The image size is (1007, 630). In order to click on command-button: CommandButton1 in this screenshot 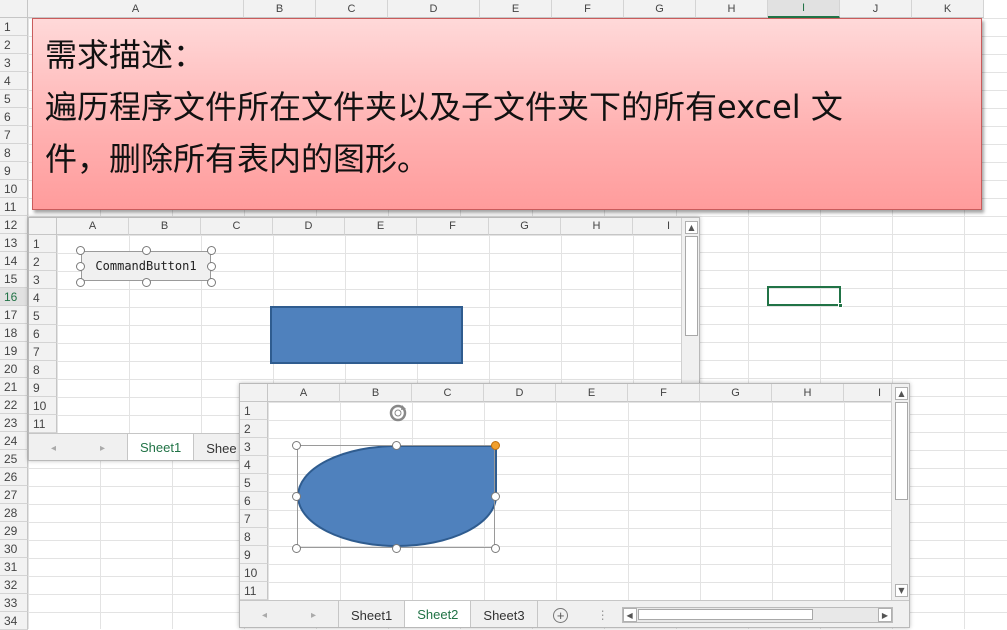, I will do `click(146, 266)`.